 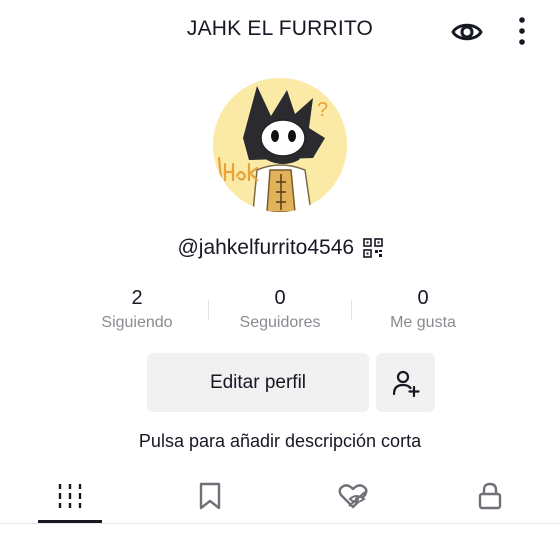 I want to click on more-vertical-icon, so click(x=522, y=31).